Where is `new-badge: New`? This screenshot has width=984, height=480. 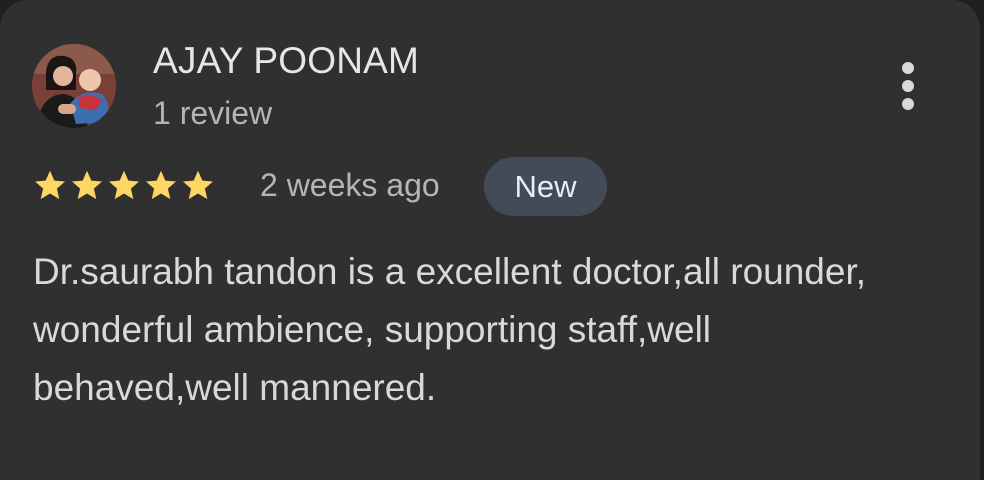 new-badge: New is located at coordinates (545, 186).